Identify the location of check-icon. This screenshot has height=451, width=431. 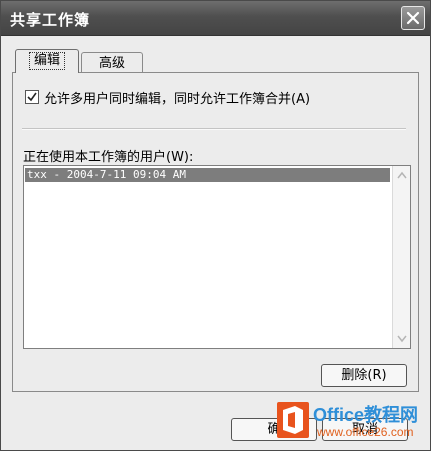
(32, 97).